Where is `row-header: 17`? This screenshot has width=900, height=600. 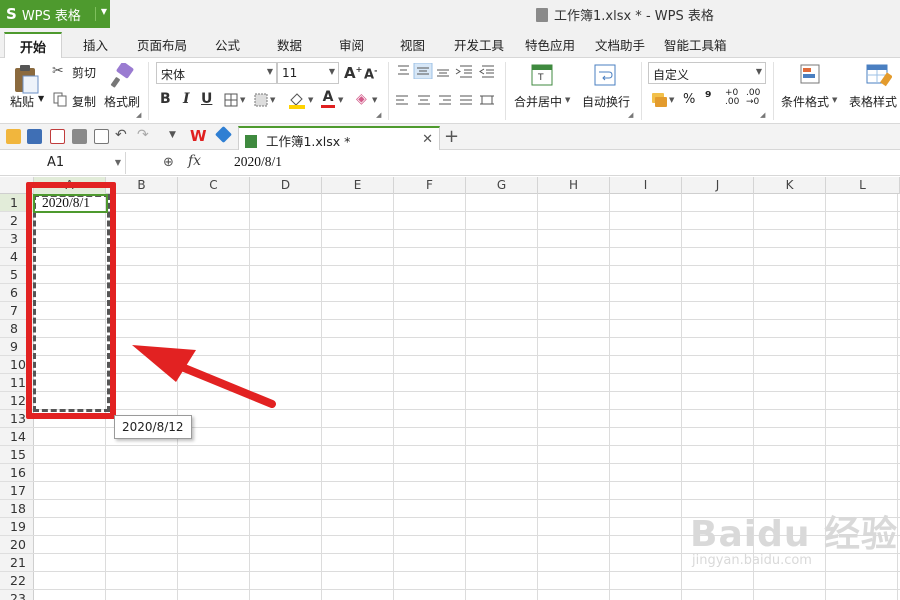 row-header: 17 is located at coordinates (17, 491).